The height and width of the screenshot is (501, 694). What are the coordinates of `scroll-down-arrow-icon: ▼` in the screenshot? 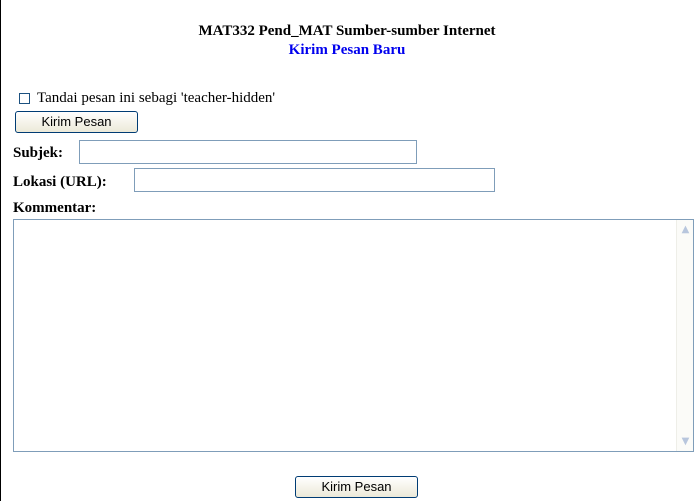 It's located at (685, 441).